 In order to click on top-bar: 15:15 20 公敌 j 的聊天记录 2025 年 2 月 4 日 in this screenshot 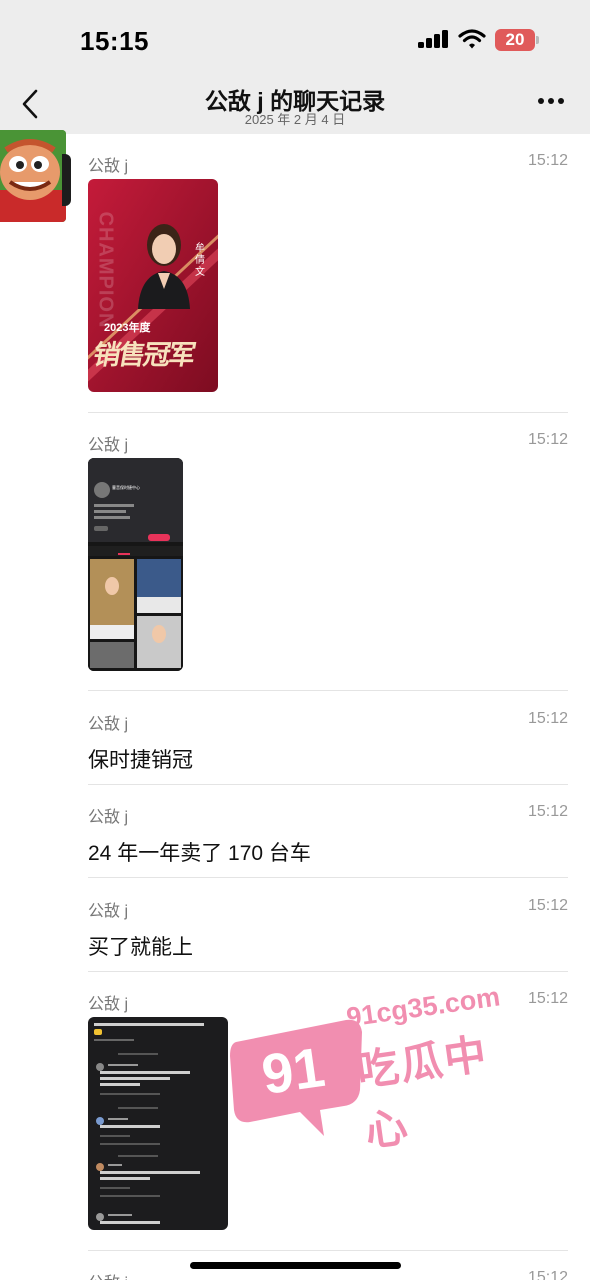, I will do `click(295, 67)`.